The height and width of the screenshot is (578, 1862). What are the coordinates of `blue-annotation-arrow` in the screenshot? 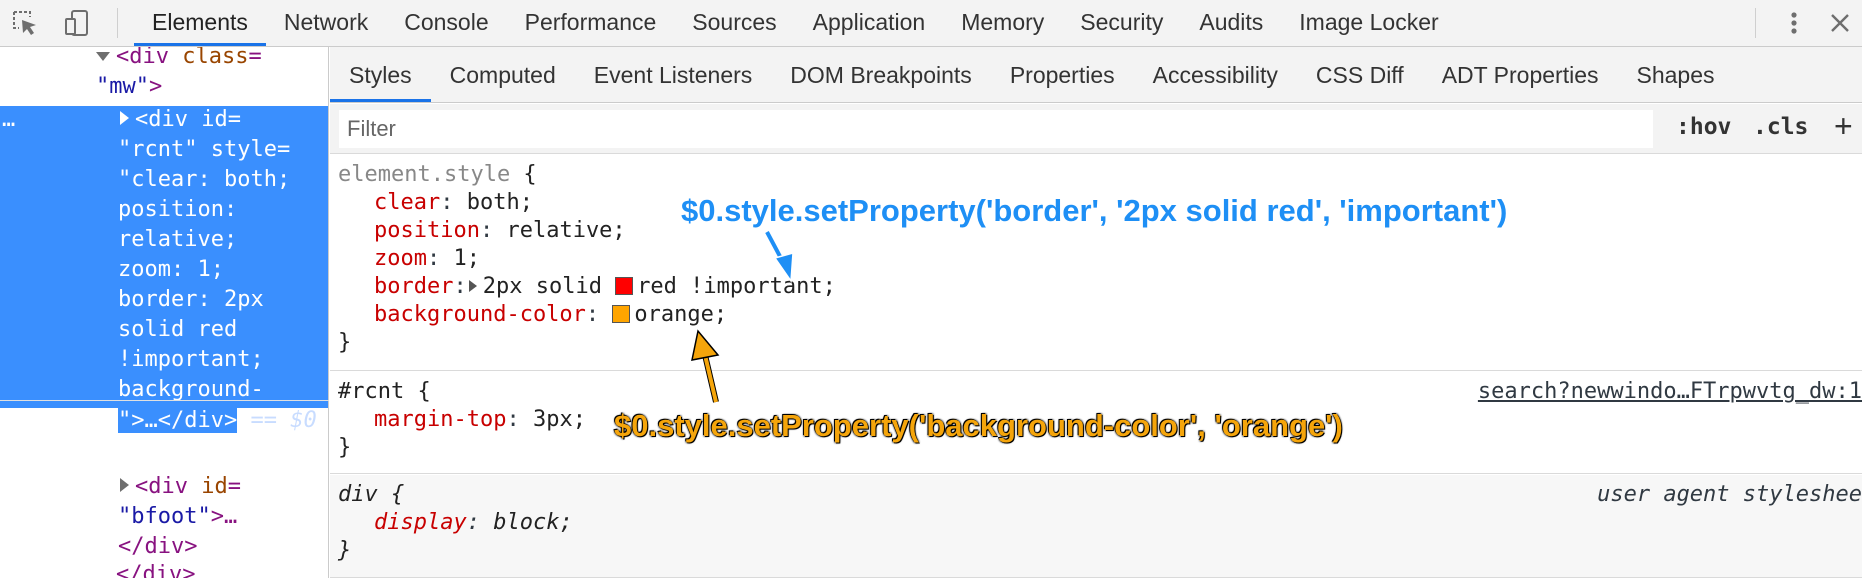 It's located at (778, 257).